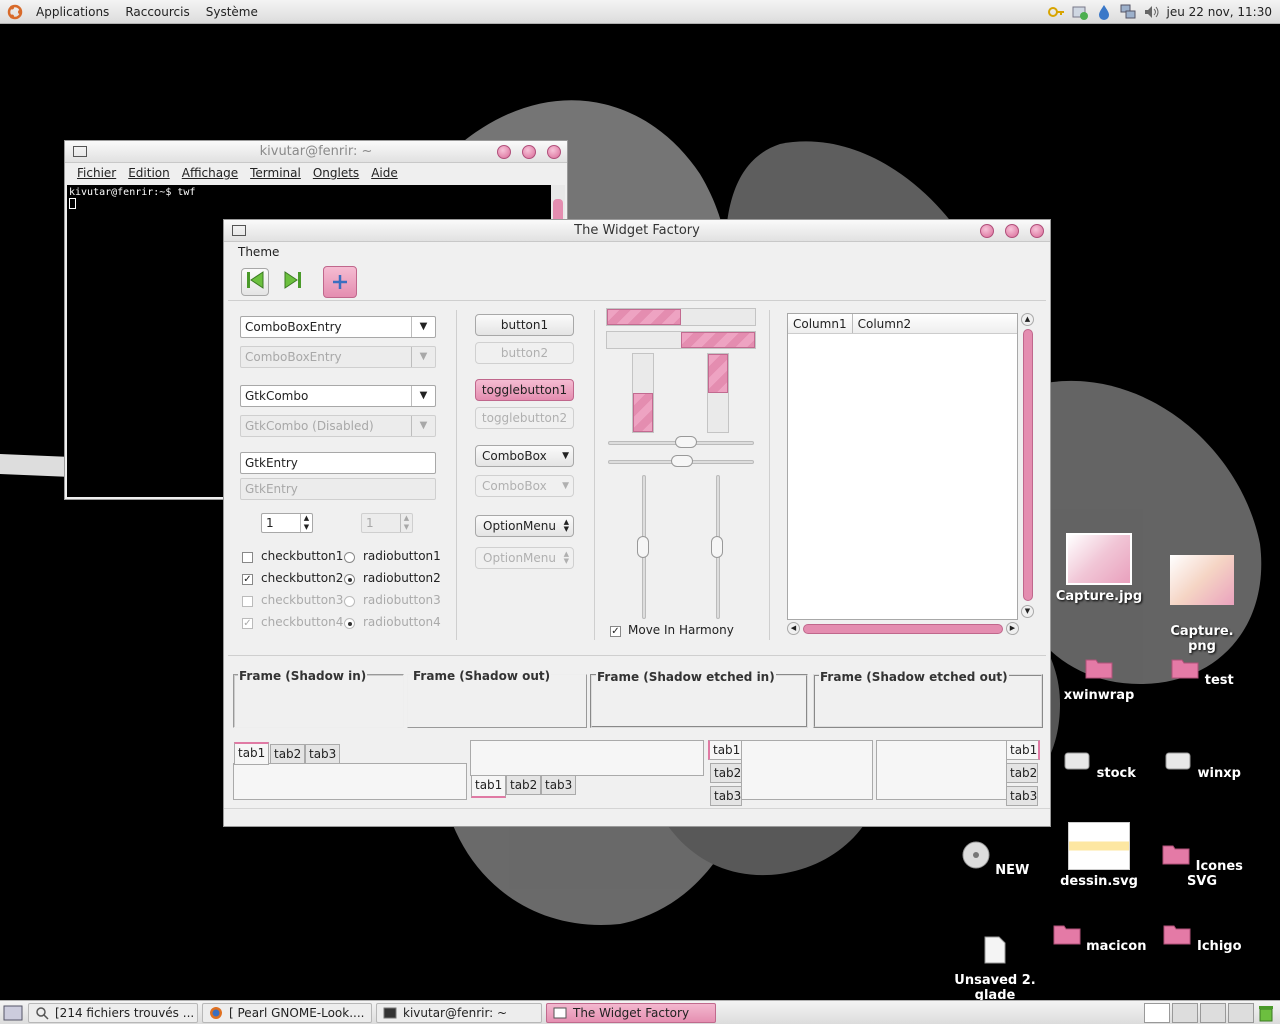  What do you see at coordinates (1099, 765) in the screenshot?
I see `desktop-icon-stock: stock` at bounding box center [1099, 765].